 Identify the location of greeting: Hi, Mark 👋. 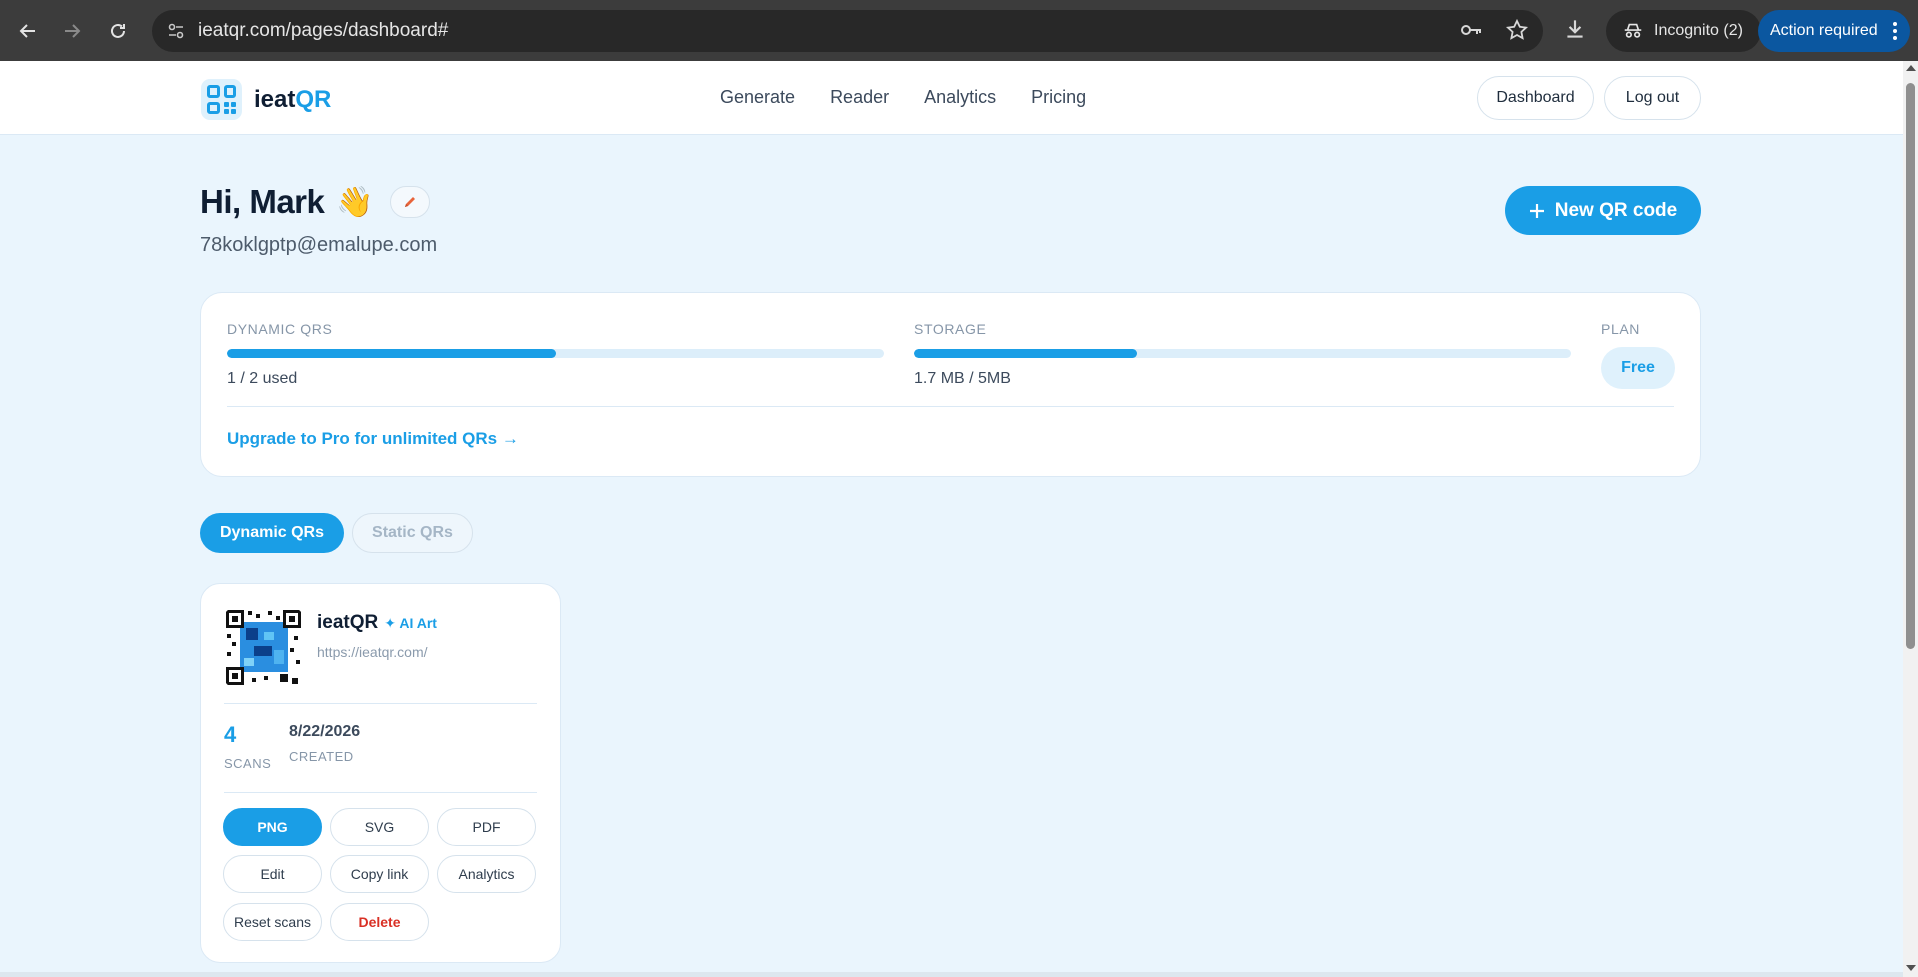
(315, 202).